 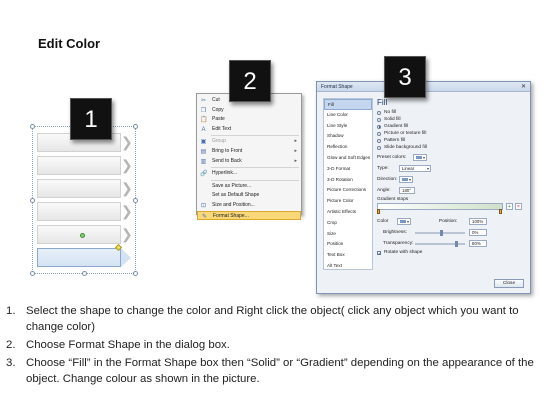 What do you see at coordinates (348, 180) in the screenshot?
I see `nav-item: 3-D Rotation` at bounding box center [348, 180].